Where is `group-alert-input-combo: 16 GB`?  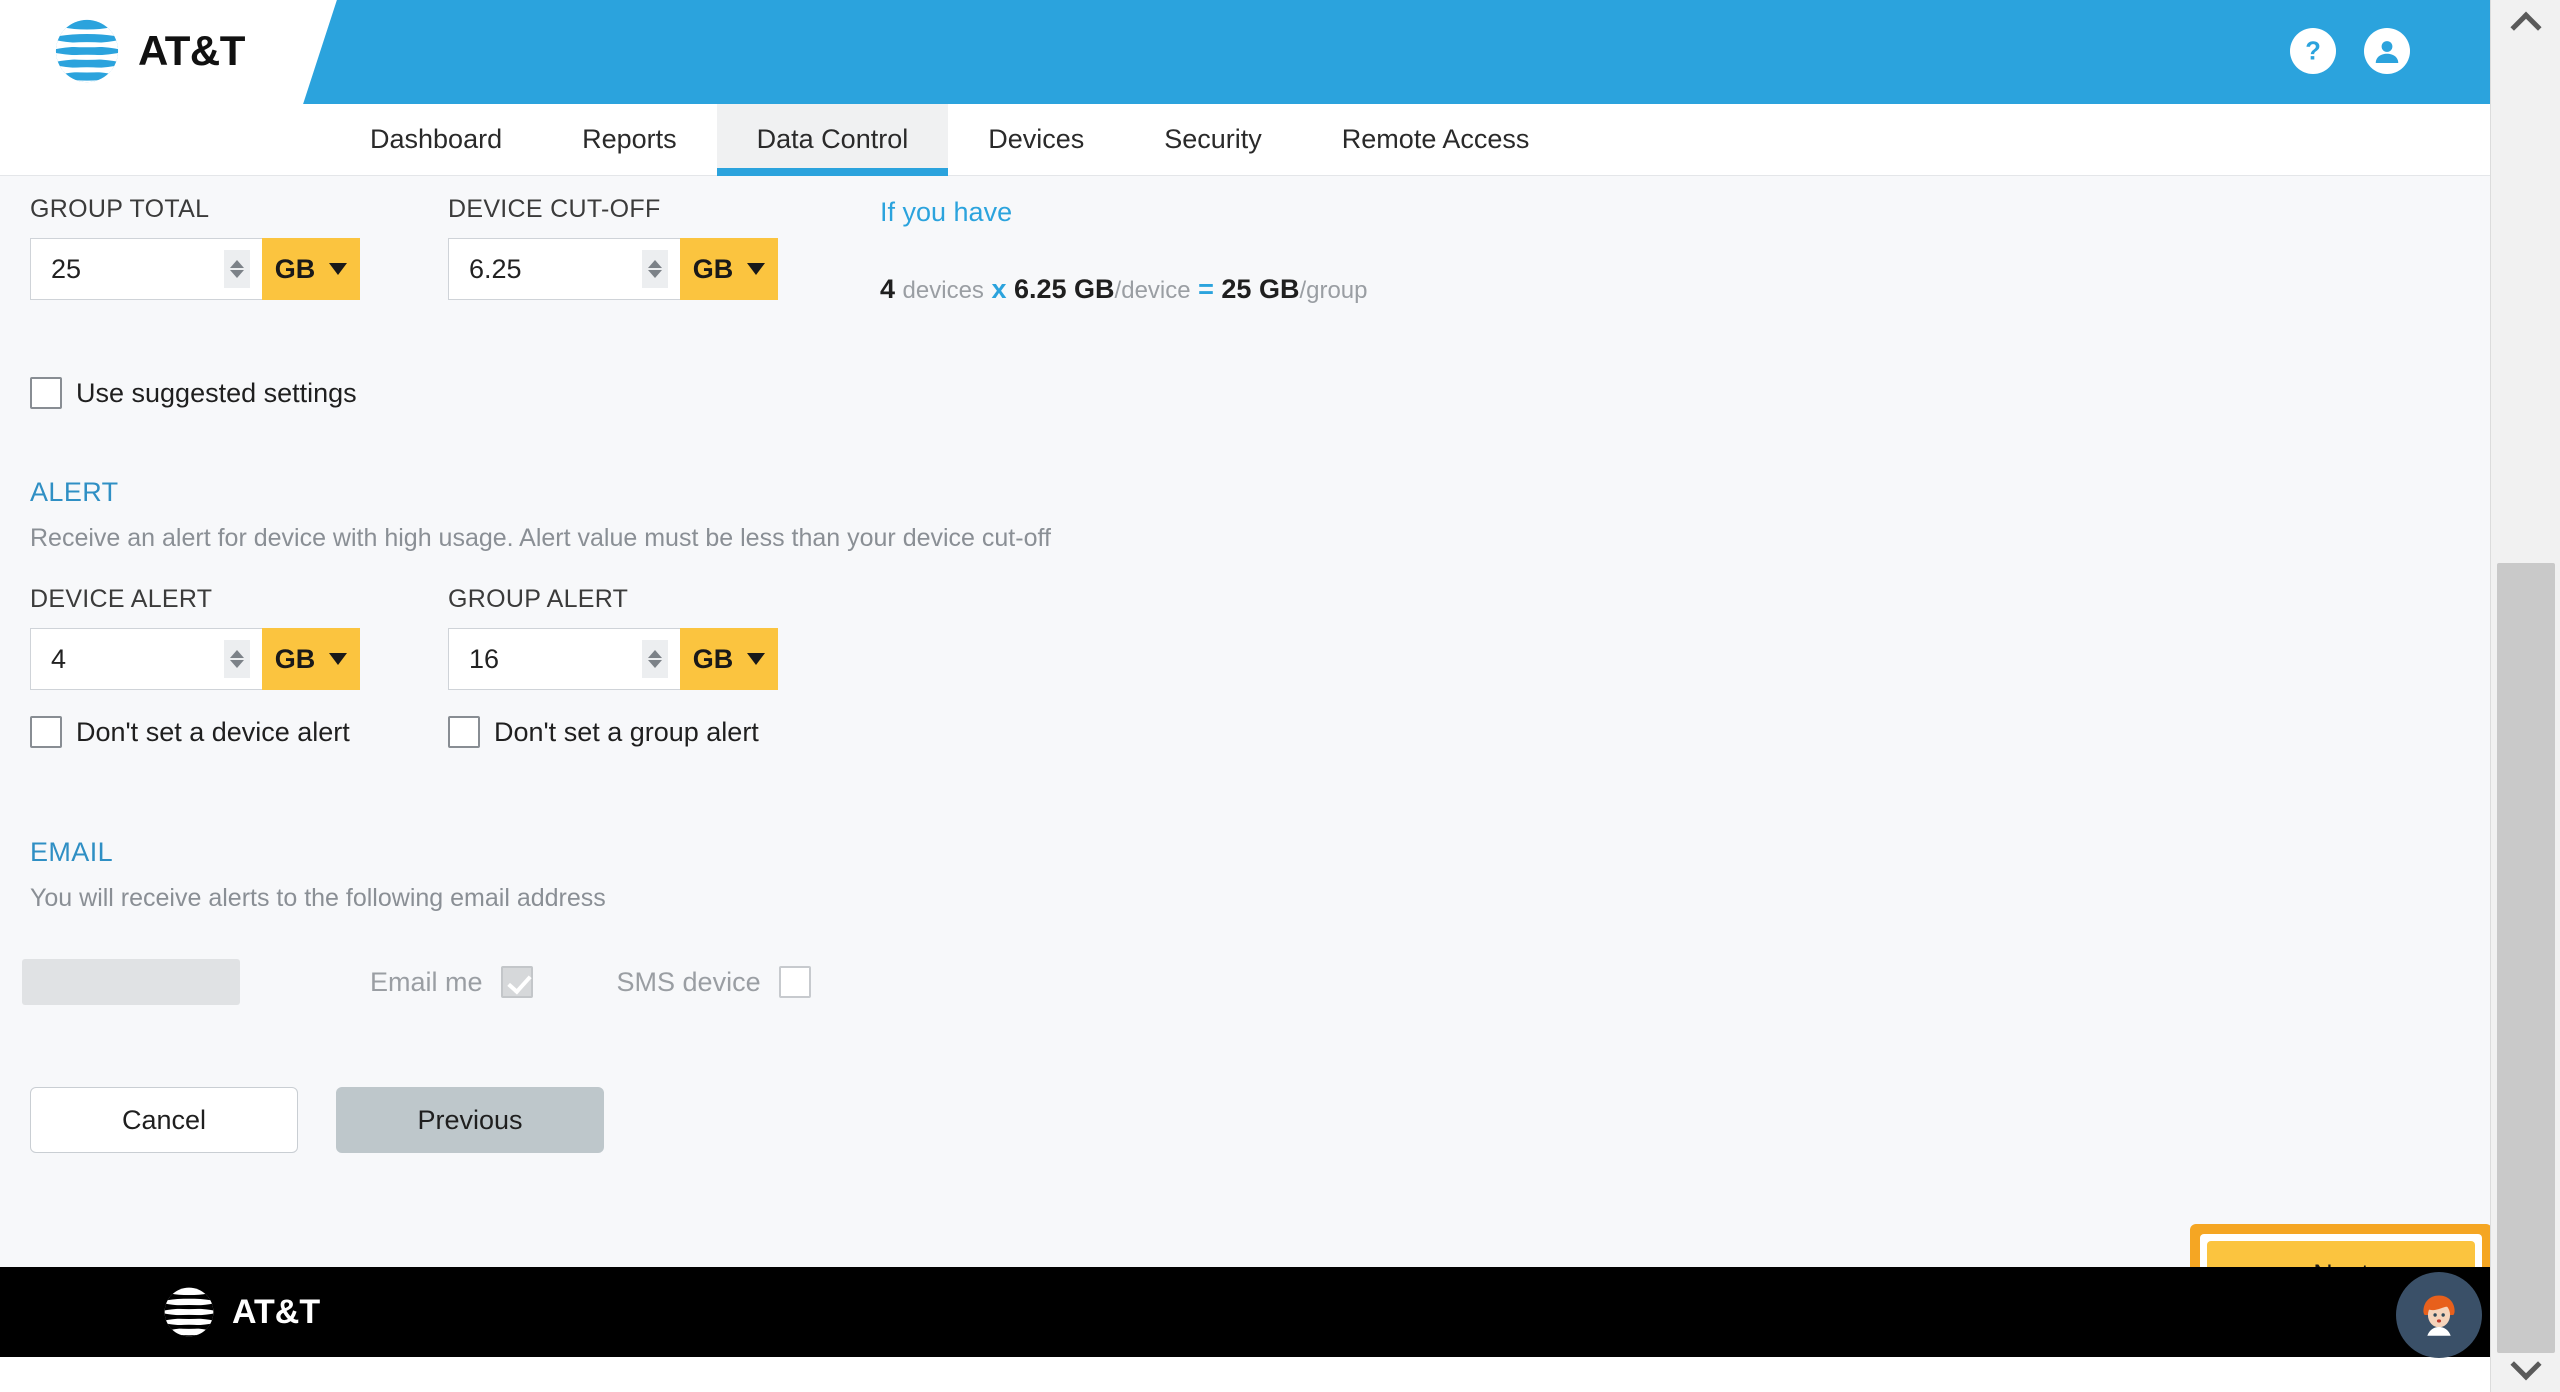
group-alert-input-combo: 16 GB is located at coordinates (613, 659).